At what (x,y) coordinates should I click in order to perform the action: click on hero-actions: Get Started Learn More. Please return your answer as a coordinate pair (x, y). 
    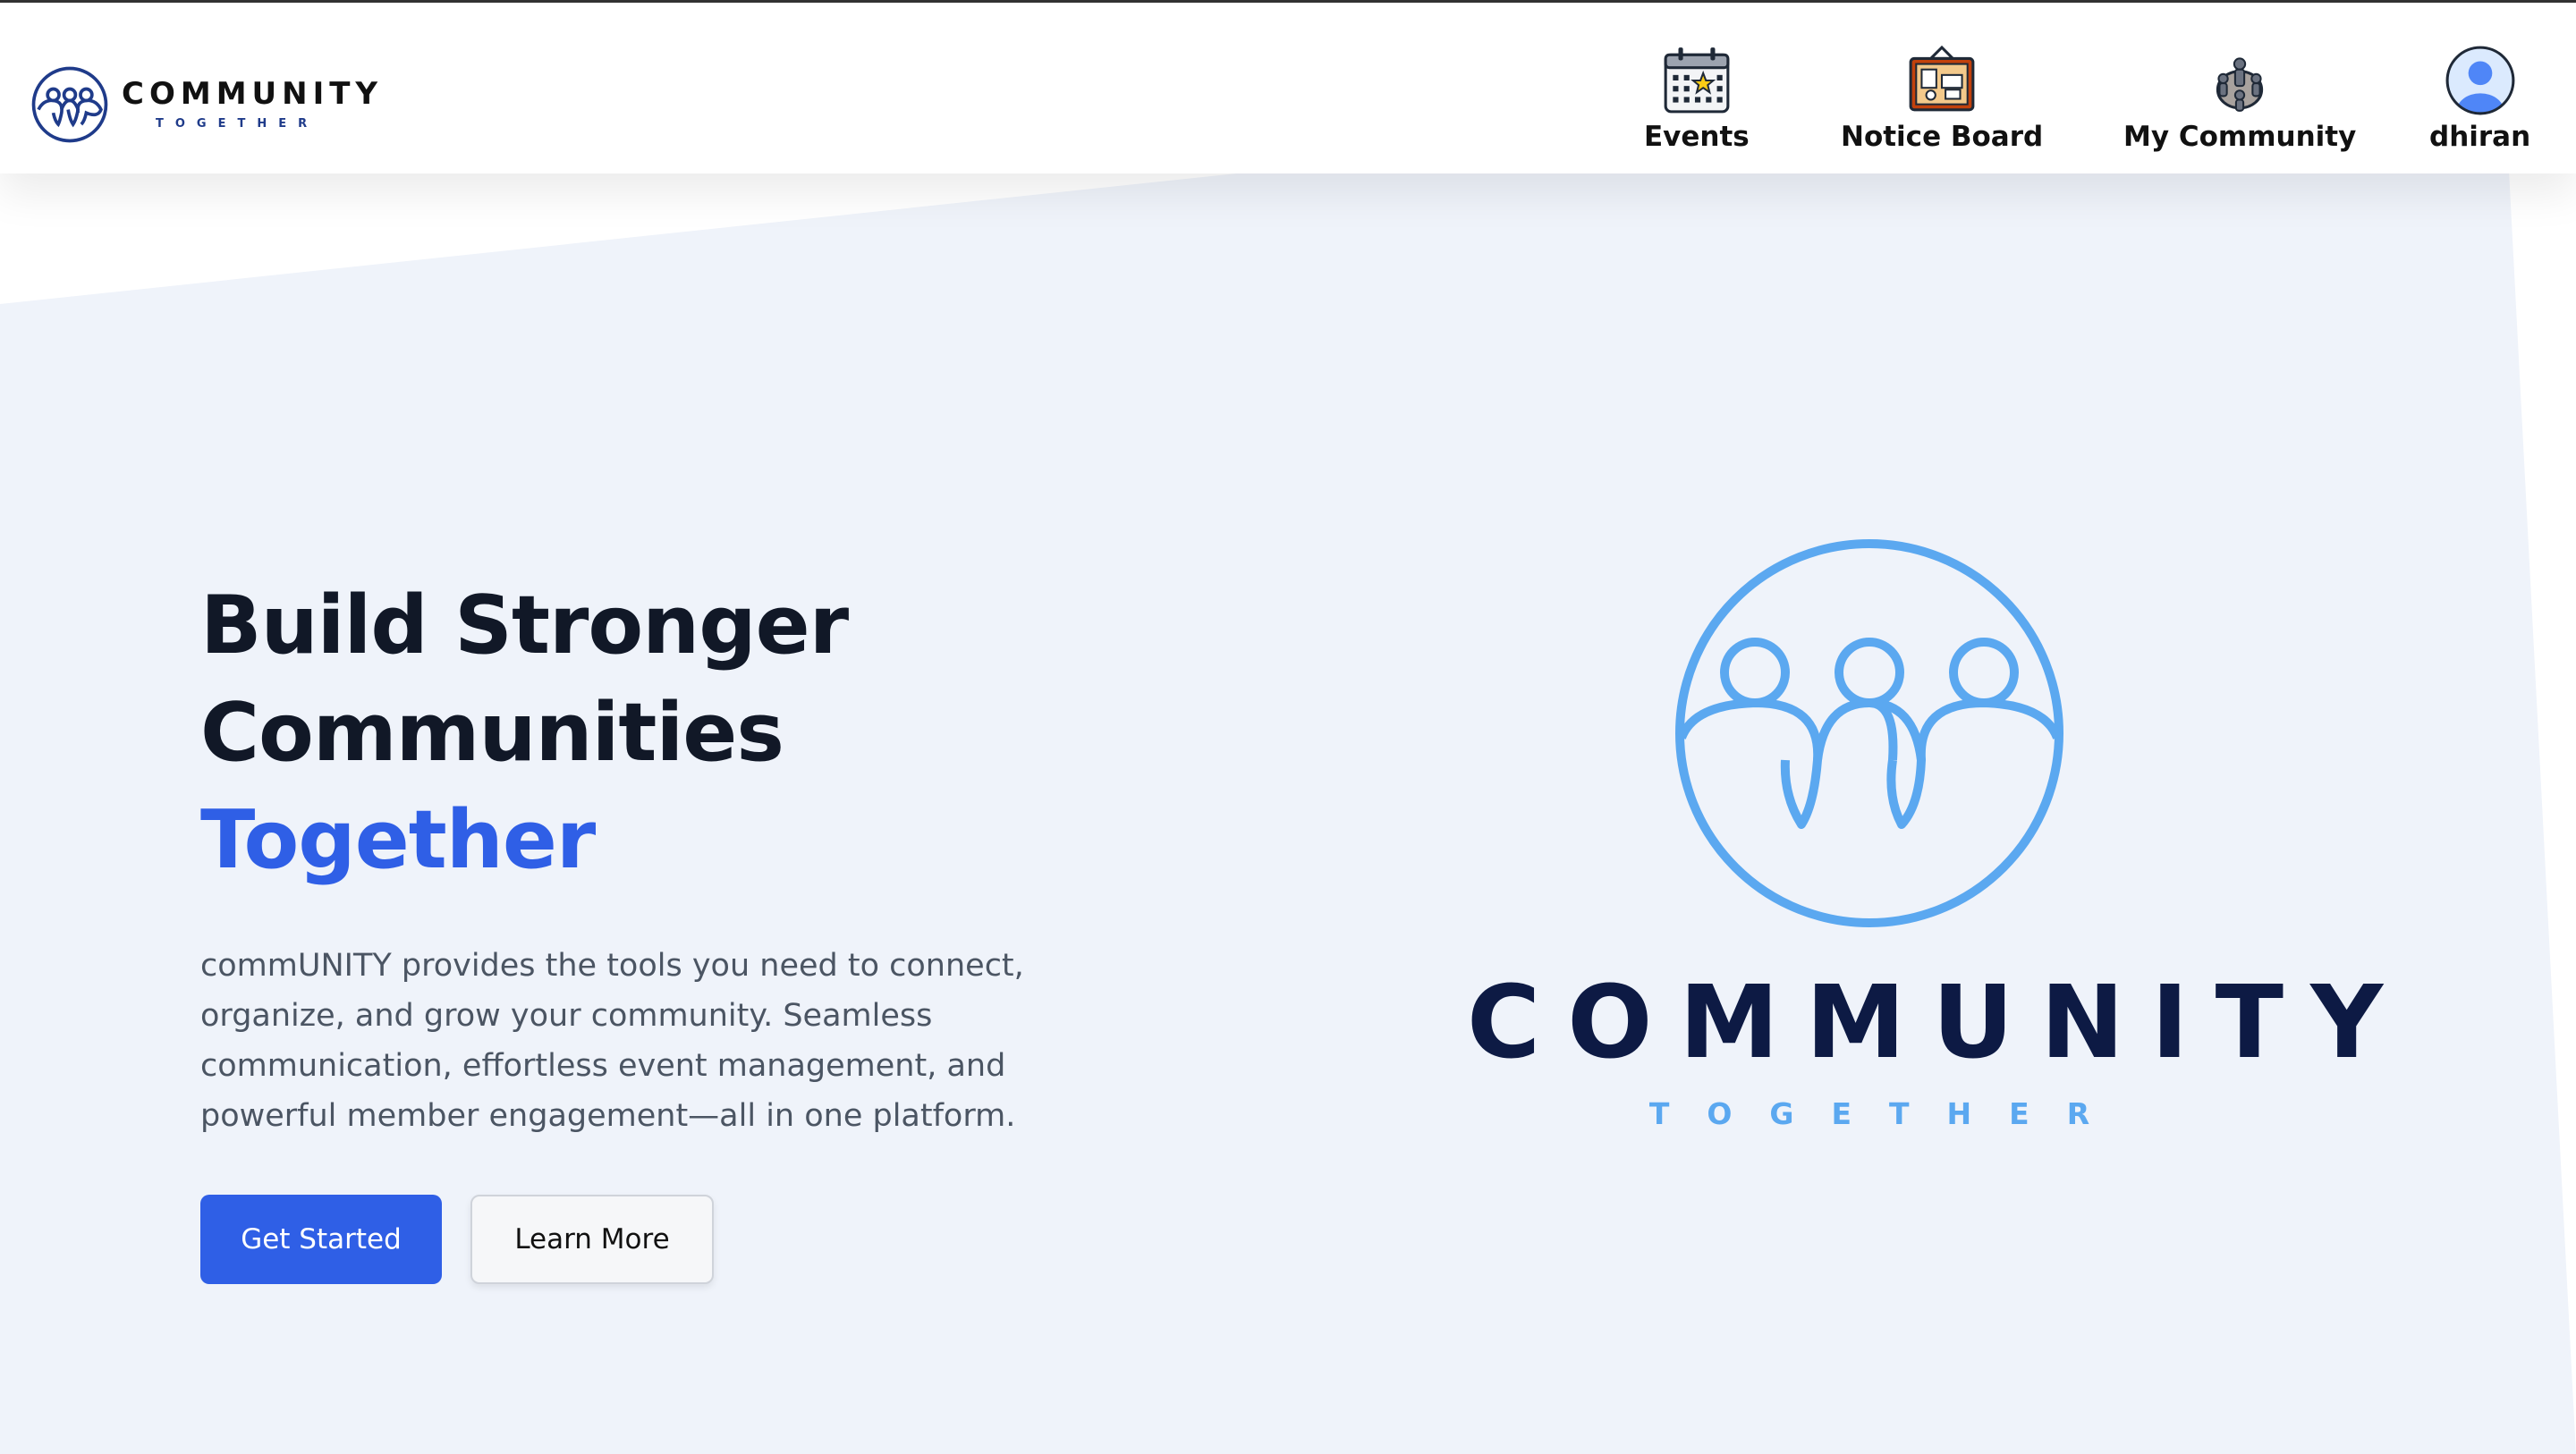
    Looking at the image, I should click on (692, 1239).